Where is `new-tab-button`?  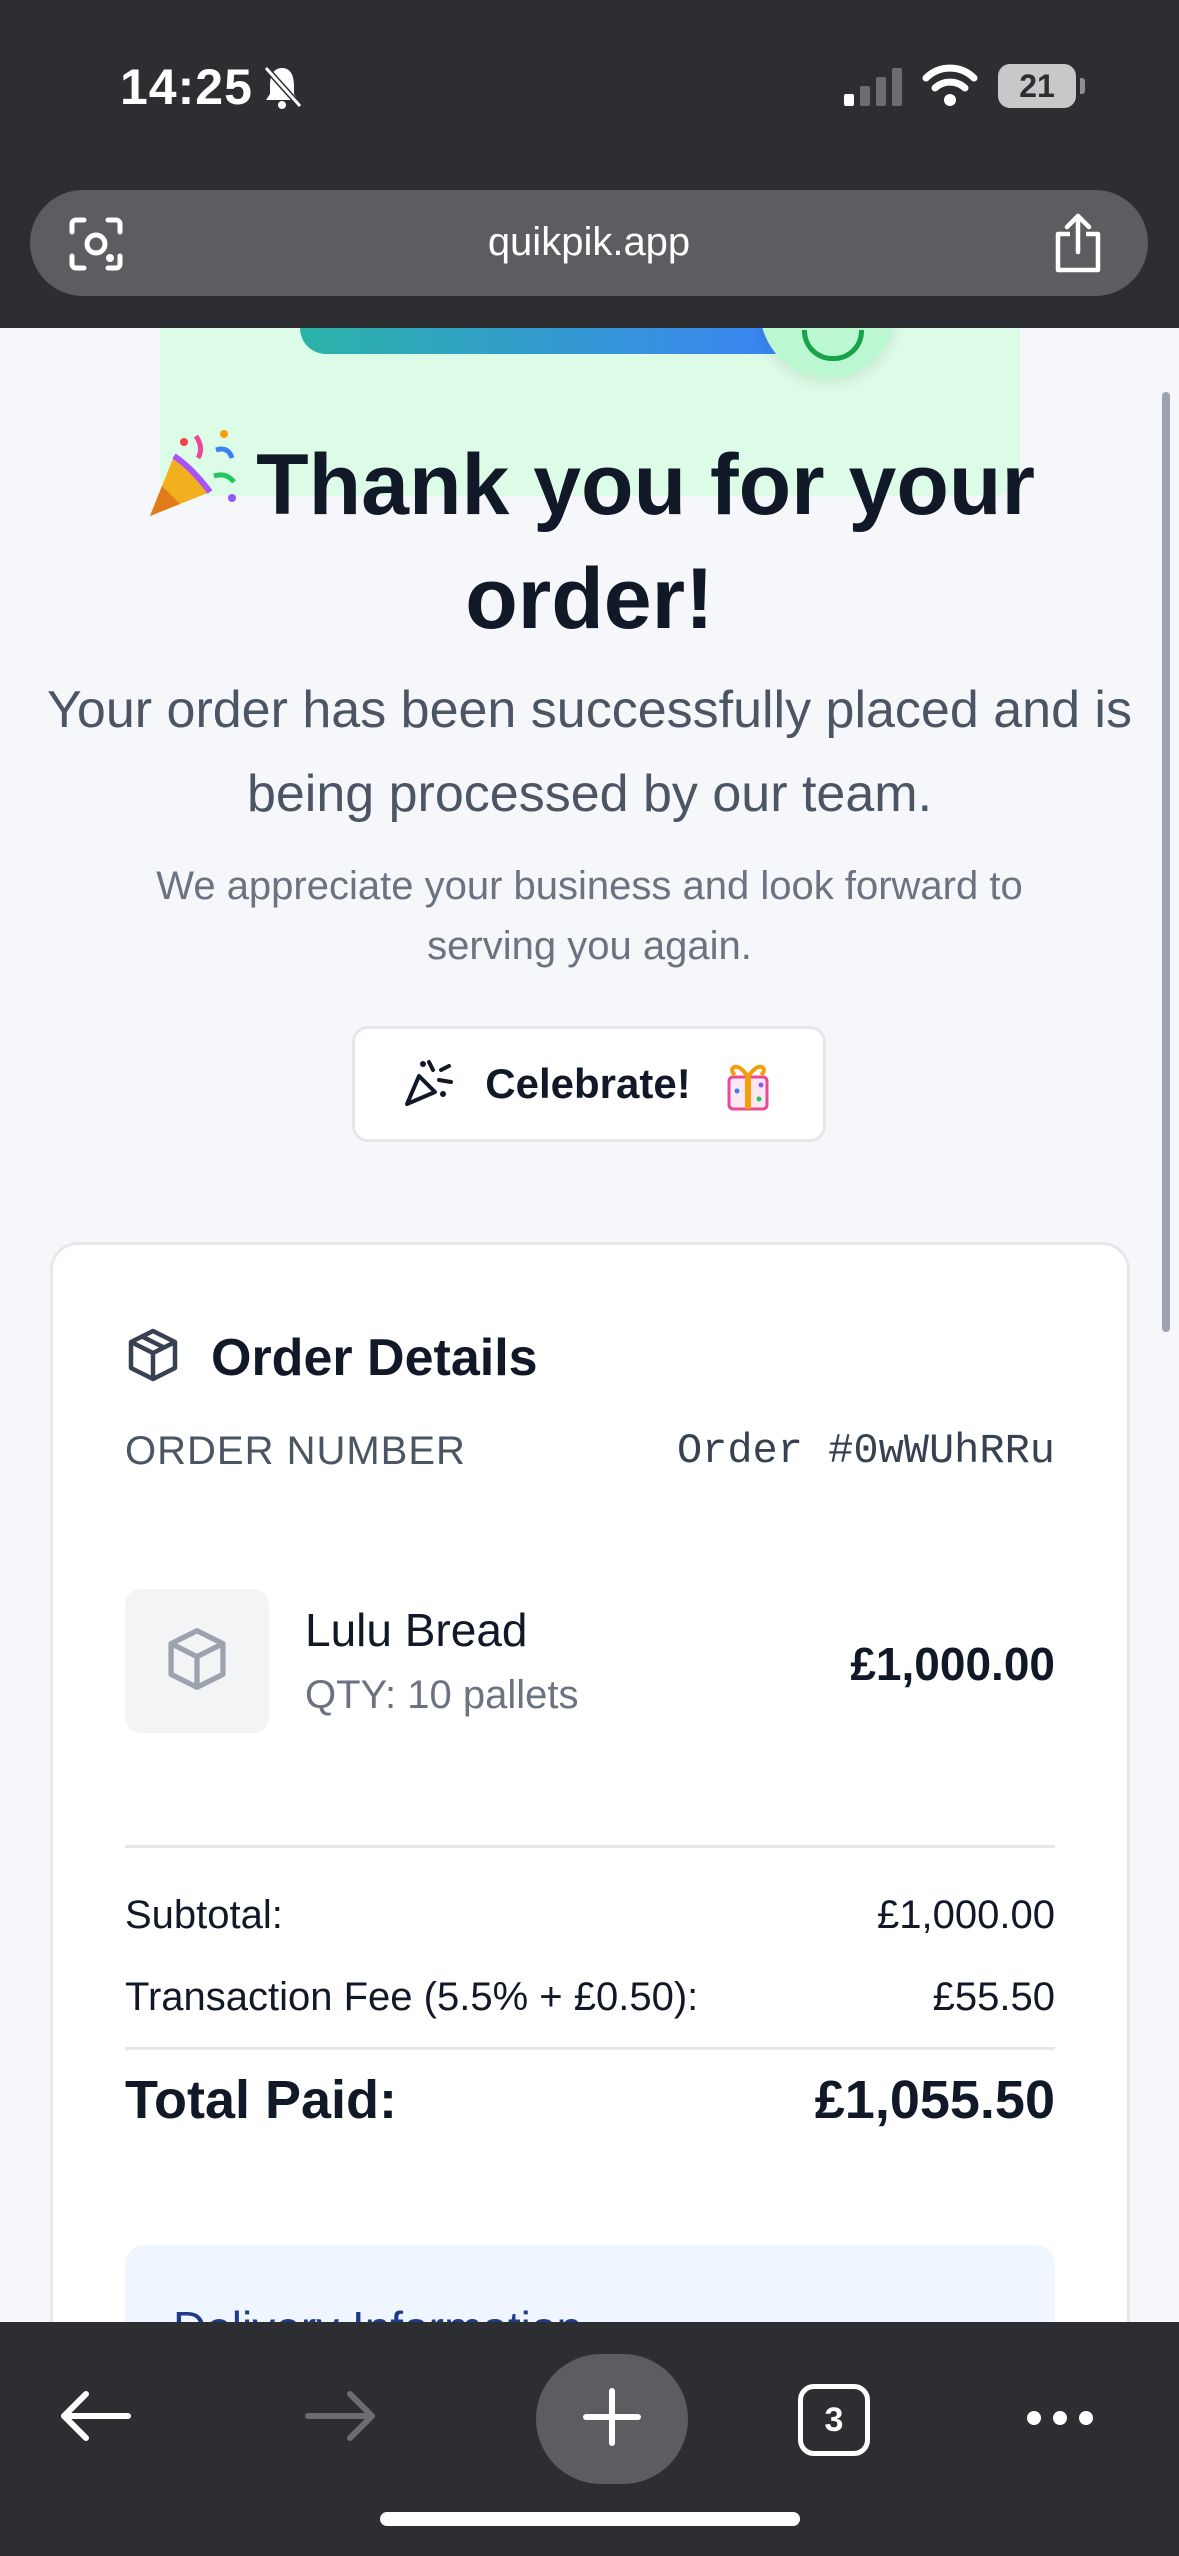 new-tab-button is located at coordinates (612, 2419).